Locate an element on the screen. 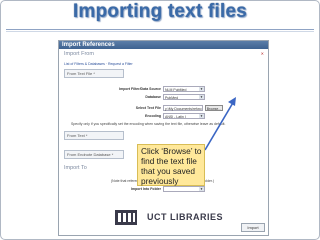 This screenshot has width=320, height=240. callout-arrow is located at coordinates (220, 124).